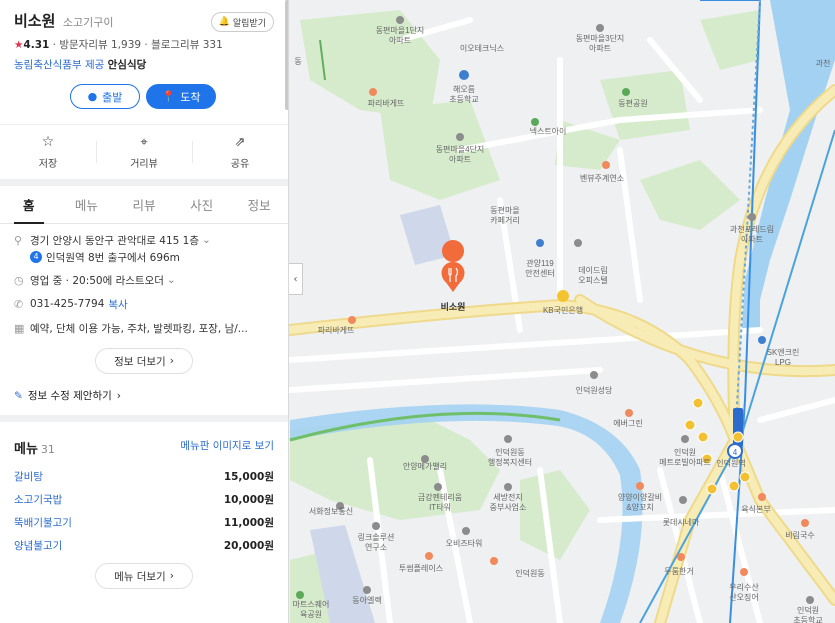 This screenshot has width=835, height=623. Describe the element at coordinates (602, 178) in the screenshot. I see `map-label: 벤뷰주계연소` at that location.